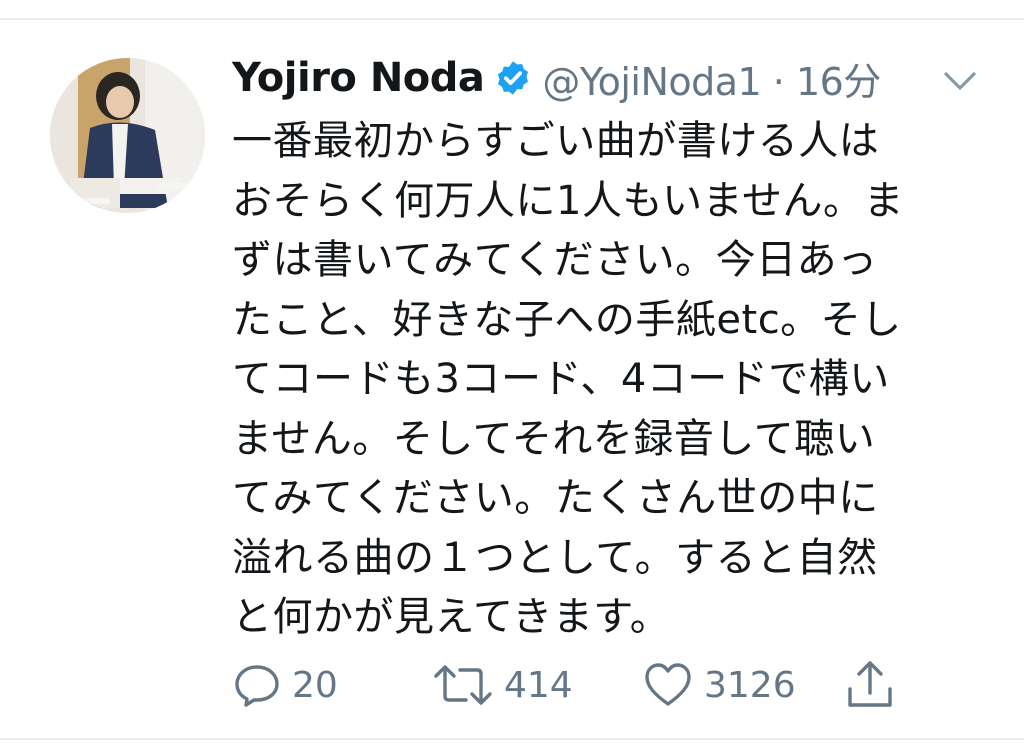 The width and height of the screenshot is (1024, 746). Describe the element at coordinates (285, 685) in the screenshot. I see `reply-button: 20` at that location.